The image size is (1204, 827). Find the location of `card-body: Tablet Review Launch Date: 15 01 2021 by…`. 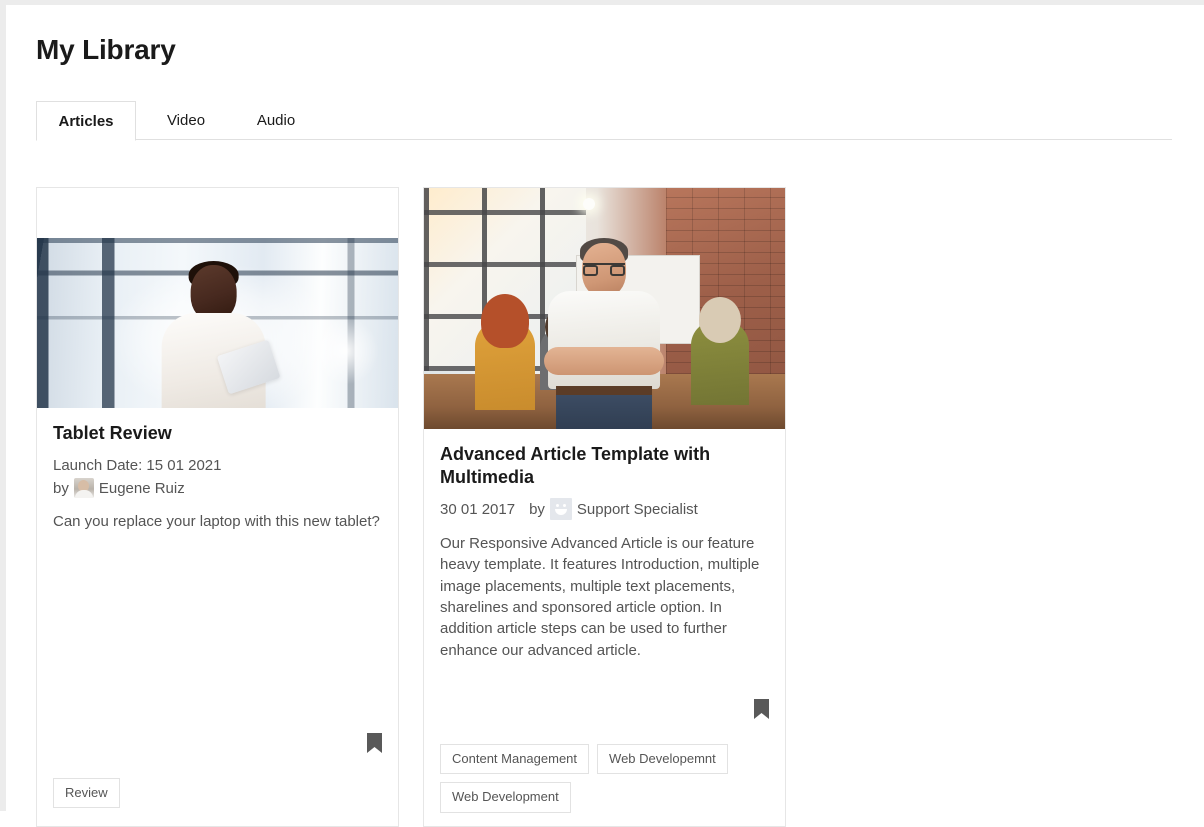

card-body: Tablet Review Launch Date: 15 01 2021 by… is located at coordinates (217, 470).